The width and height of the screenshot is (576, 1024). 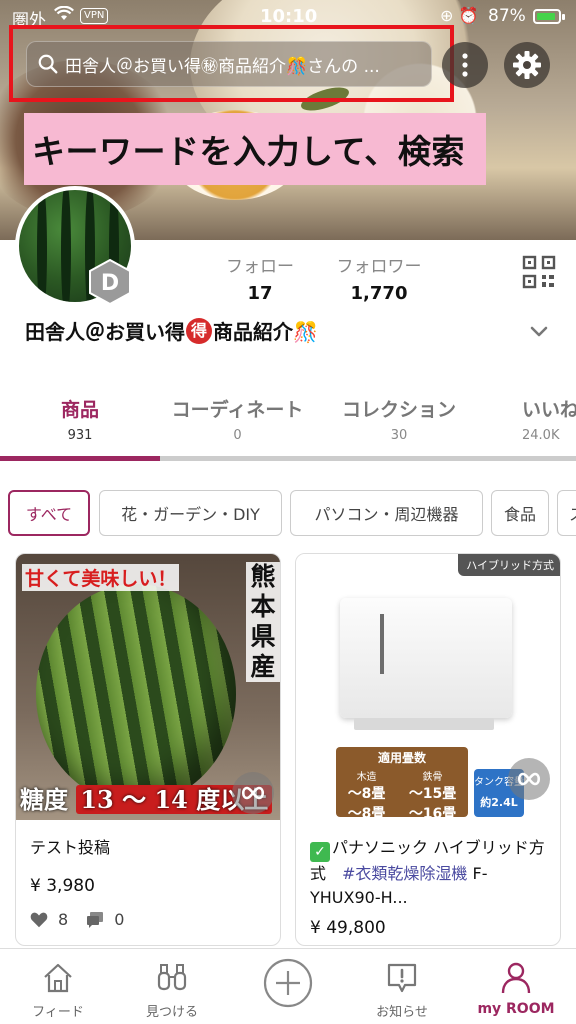 What do you see at coordinates (402, 783) in the screenshot?
I see `room-size-panel: 適用畳数 木造 〜8畳 〜8畳 鉄骨 〜15畳 〜16畳` at bounding box center [402, 783].